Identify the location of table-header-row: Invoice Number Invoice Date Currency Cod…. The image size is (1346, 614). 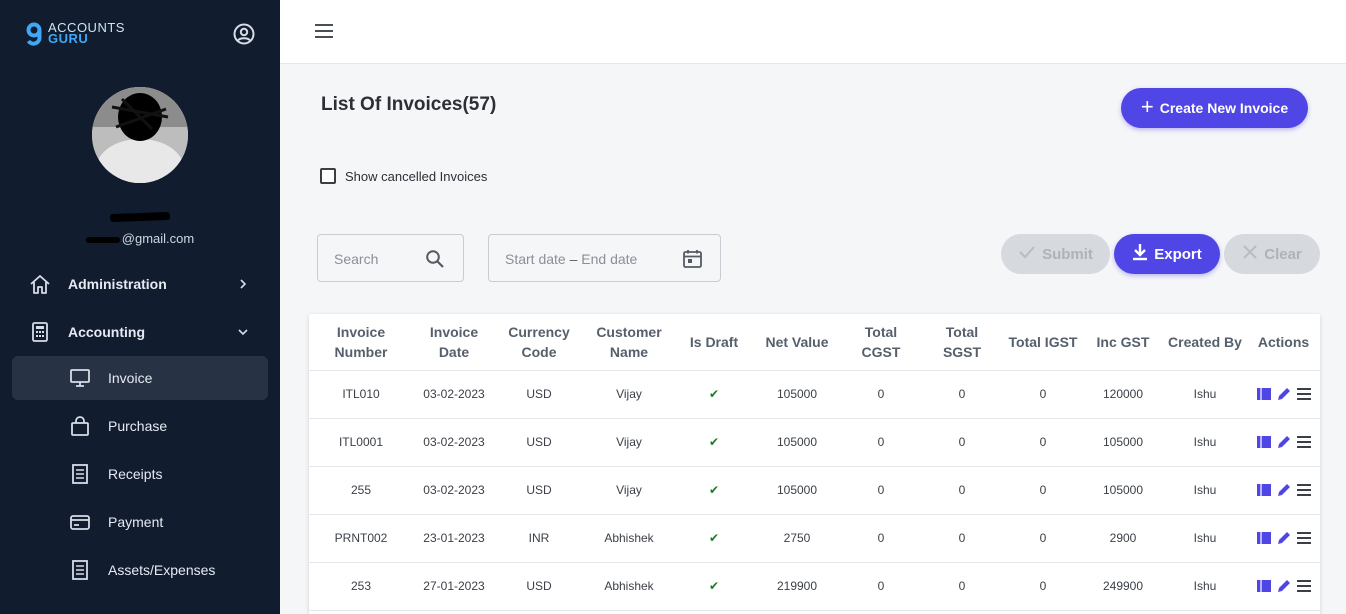
(814, 342).